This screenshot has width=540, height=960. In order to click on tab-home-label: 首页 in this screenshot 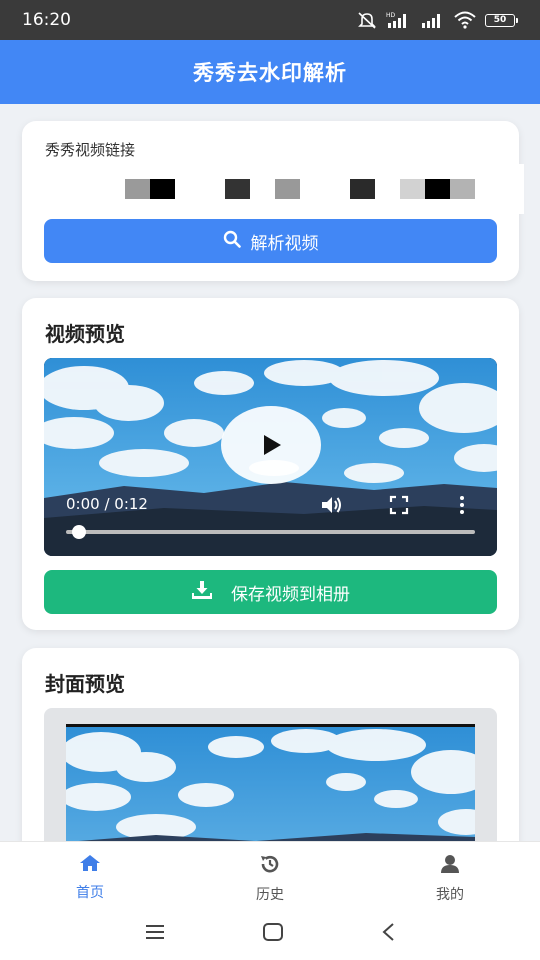, I will do `click(90, 893)`.